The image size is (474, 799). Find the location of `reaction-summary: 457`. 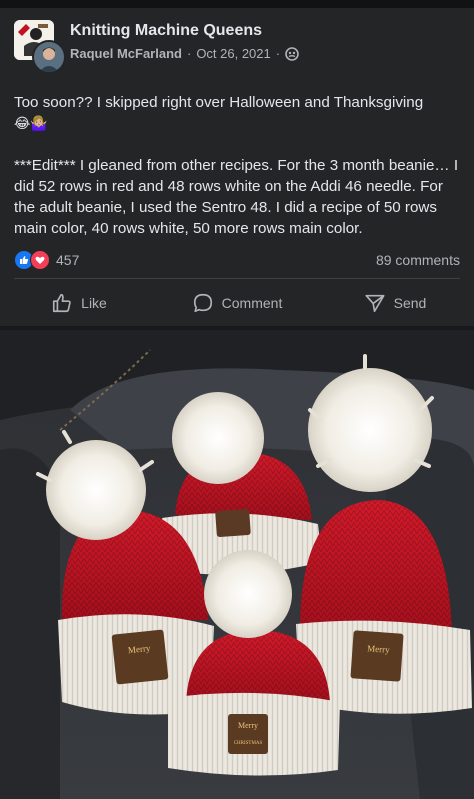

reaction-summary: 457 is located at coordinates (46, 260).